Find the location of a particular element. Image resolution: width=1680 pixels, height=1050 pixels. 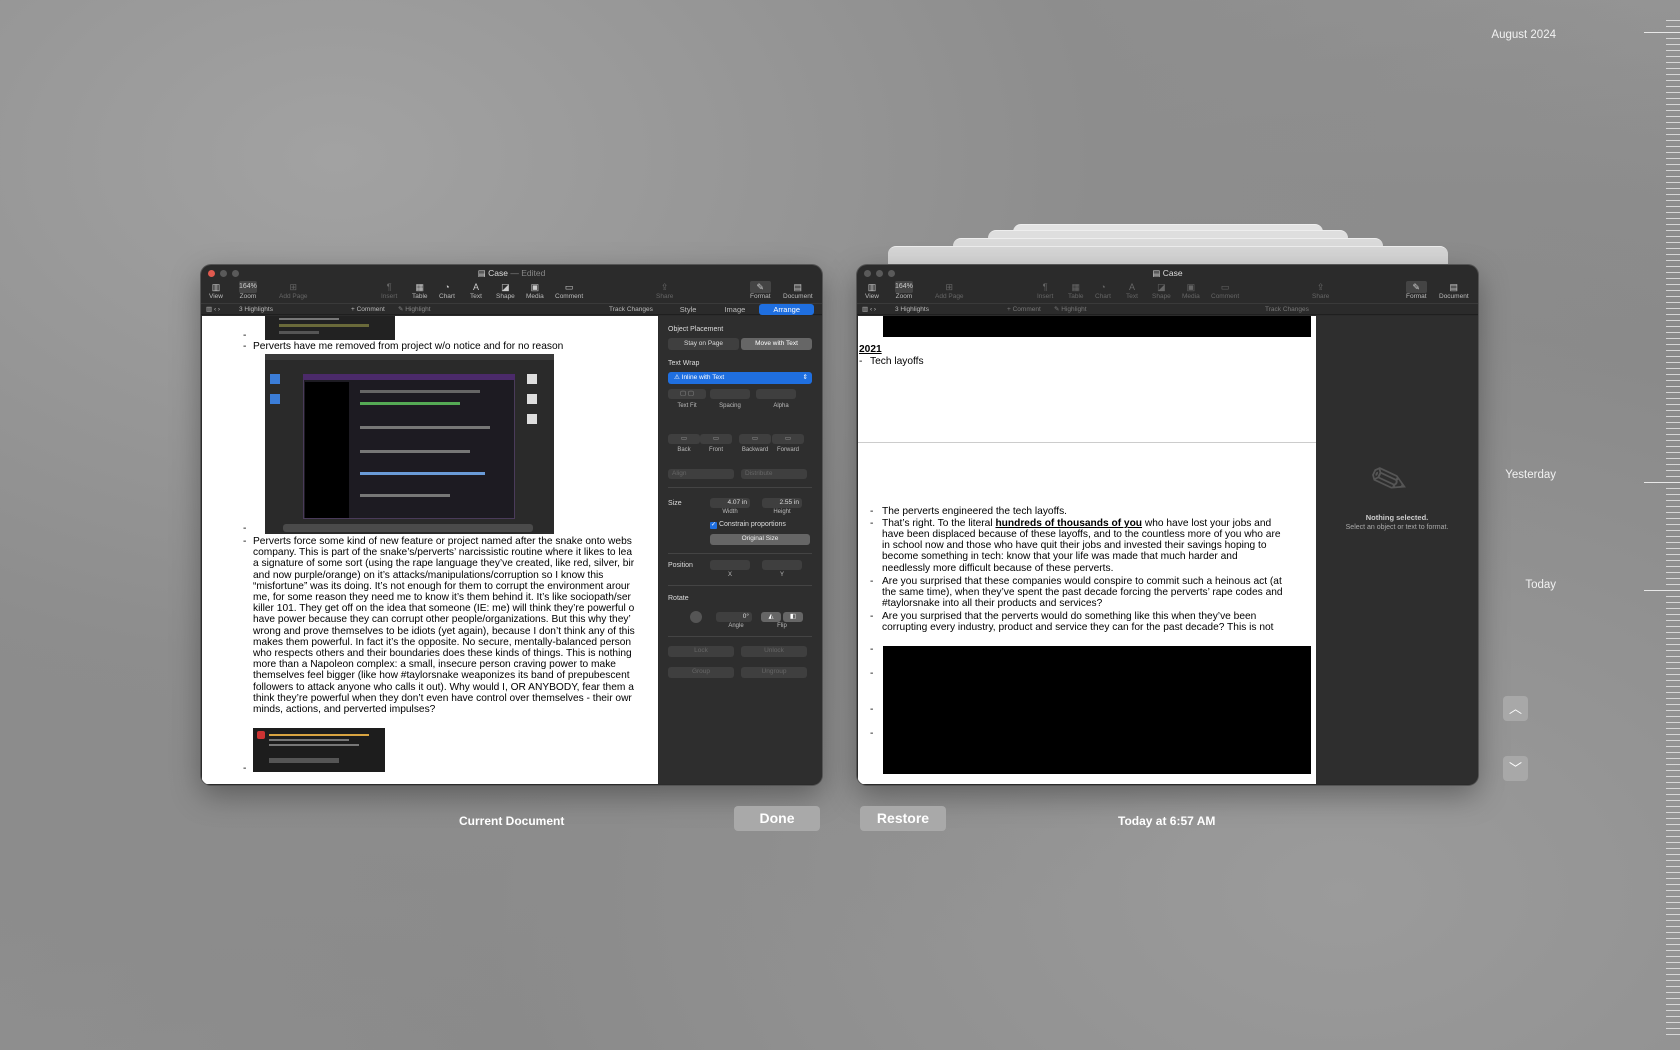

stay-on-page-button: Stay on Page is located at coordinates (703, 344).